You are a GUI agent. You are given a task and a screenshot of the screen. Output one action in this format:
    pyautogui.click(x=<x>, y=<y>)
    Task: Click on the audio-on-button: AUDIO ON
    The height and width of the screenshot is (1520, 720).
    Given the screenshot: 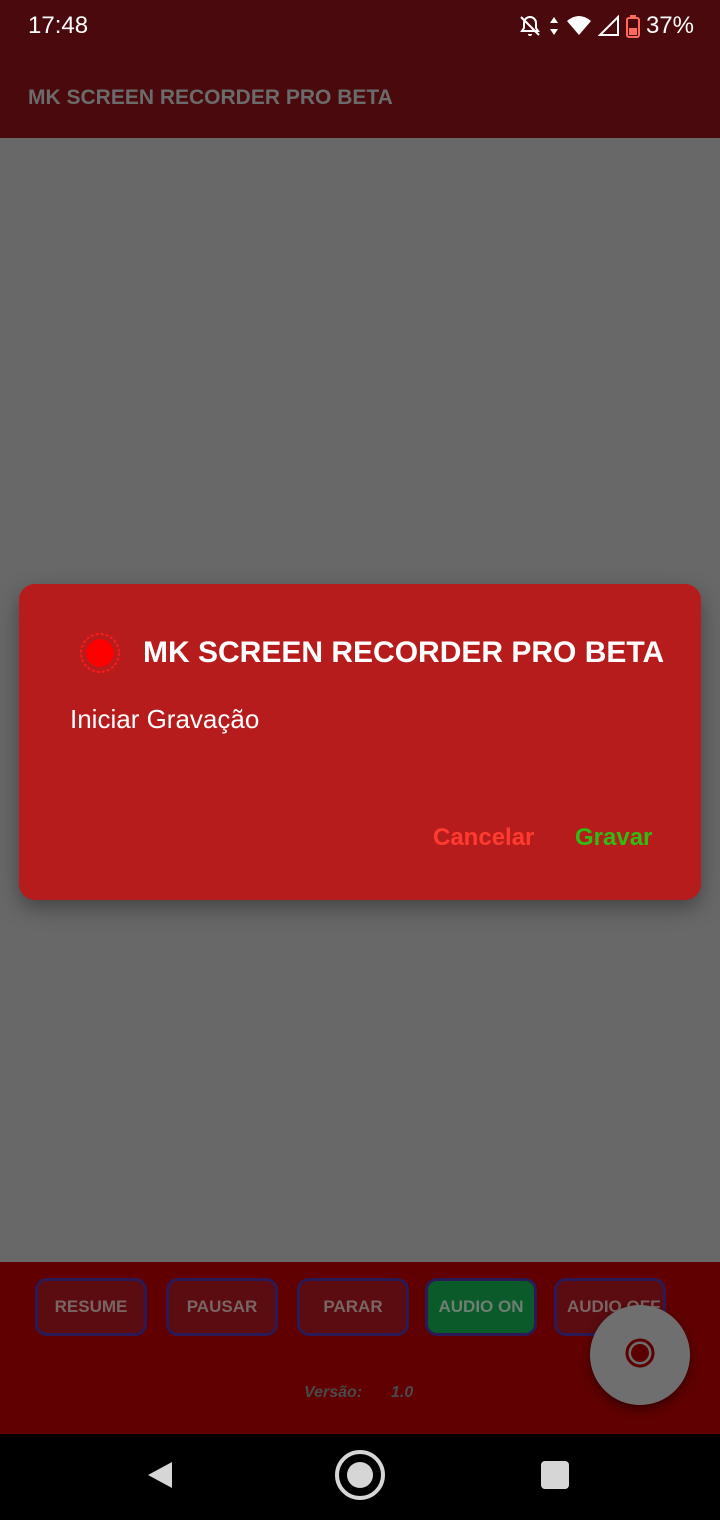 What is the action you would take?
    pyautogui.click(x=481, y=1307)
    